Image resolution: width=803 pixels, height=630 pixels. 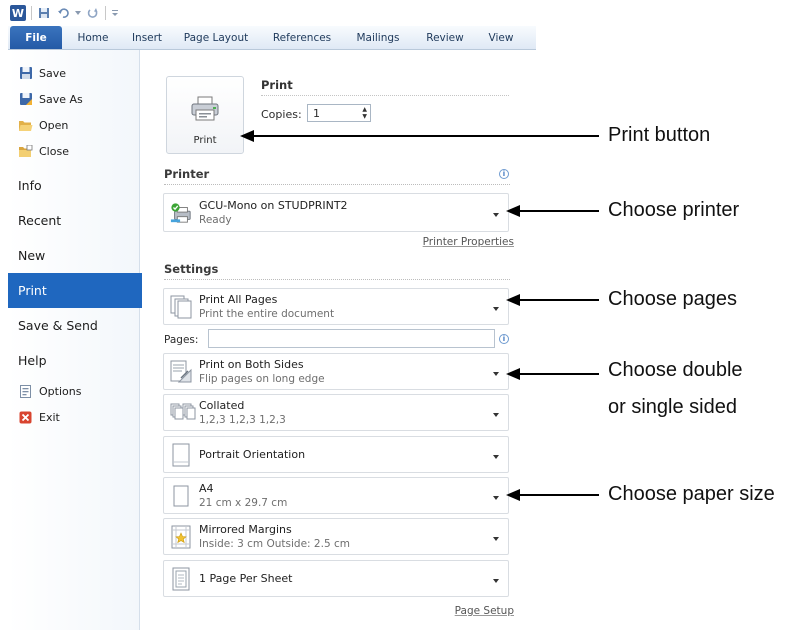 I want to click on printer-dropdown: GCU-Mono on STUDPRINT2 Ready, so click(x=336, y=212).